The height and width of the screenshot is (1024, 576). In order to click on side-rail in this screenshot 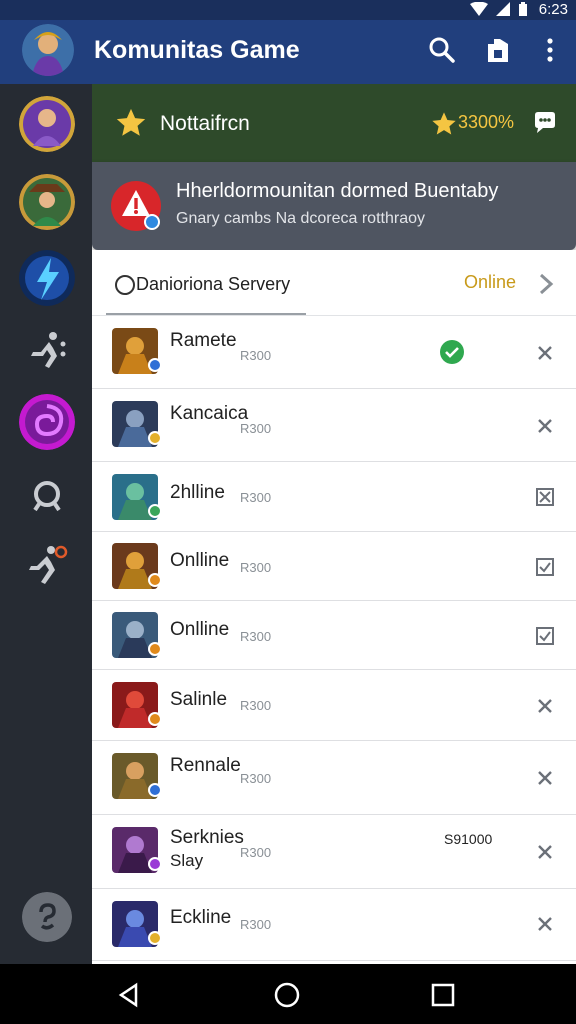, I will do `click(46, 524)`.